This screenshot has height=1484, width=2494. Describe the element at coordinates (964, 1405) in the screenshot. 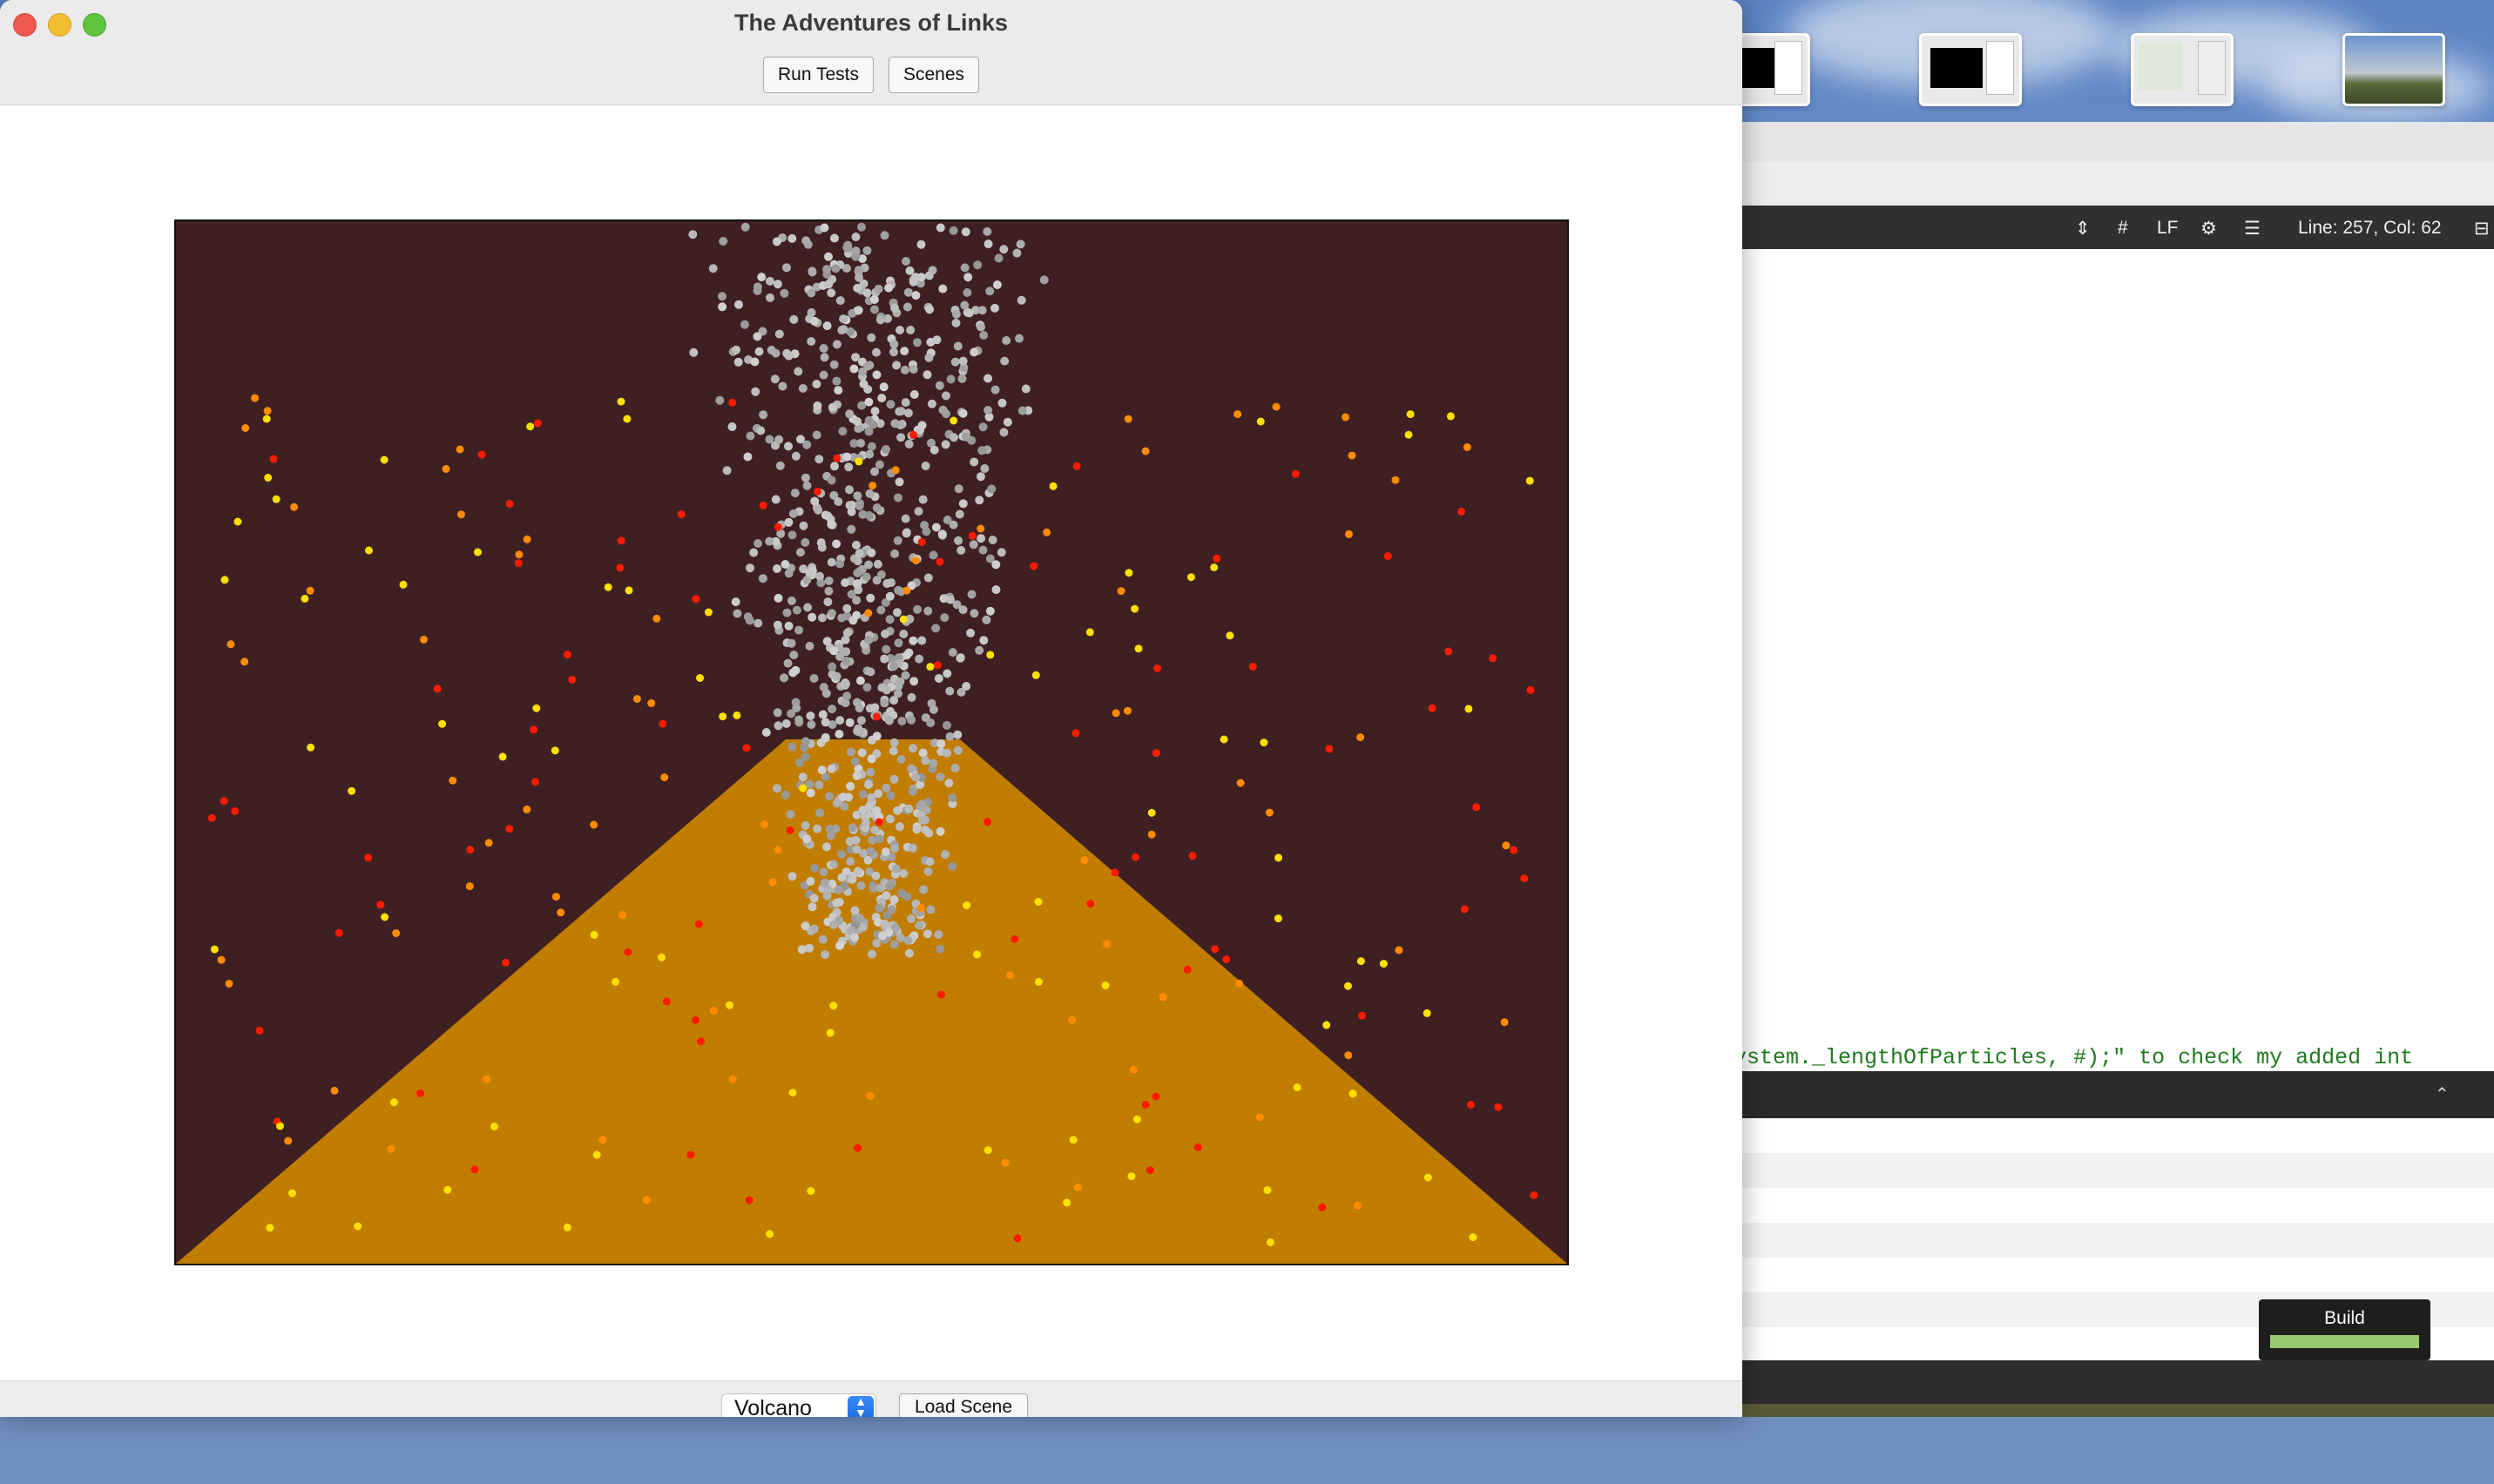

I see `load-scene-button: Load Scene` at that location.